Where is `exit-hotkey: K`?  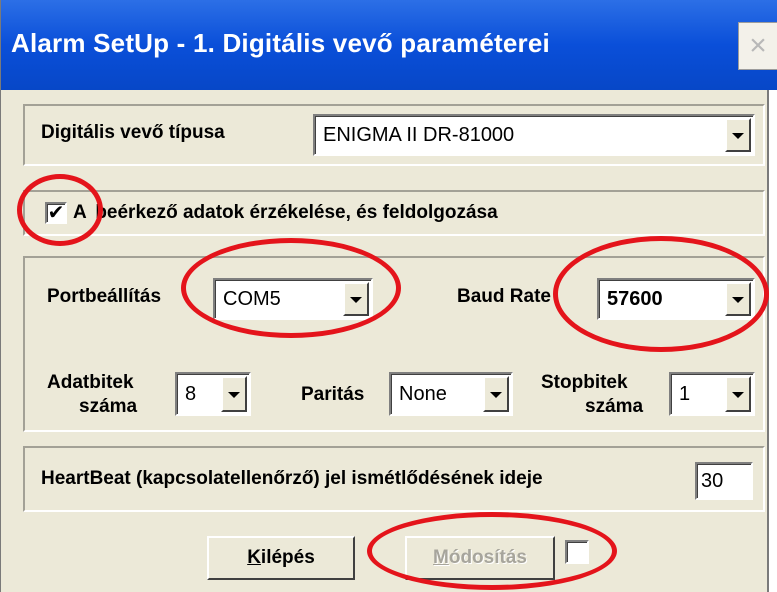 exit-hotkey: K is located at coordinates (254, 557).